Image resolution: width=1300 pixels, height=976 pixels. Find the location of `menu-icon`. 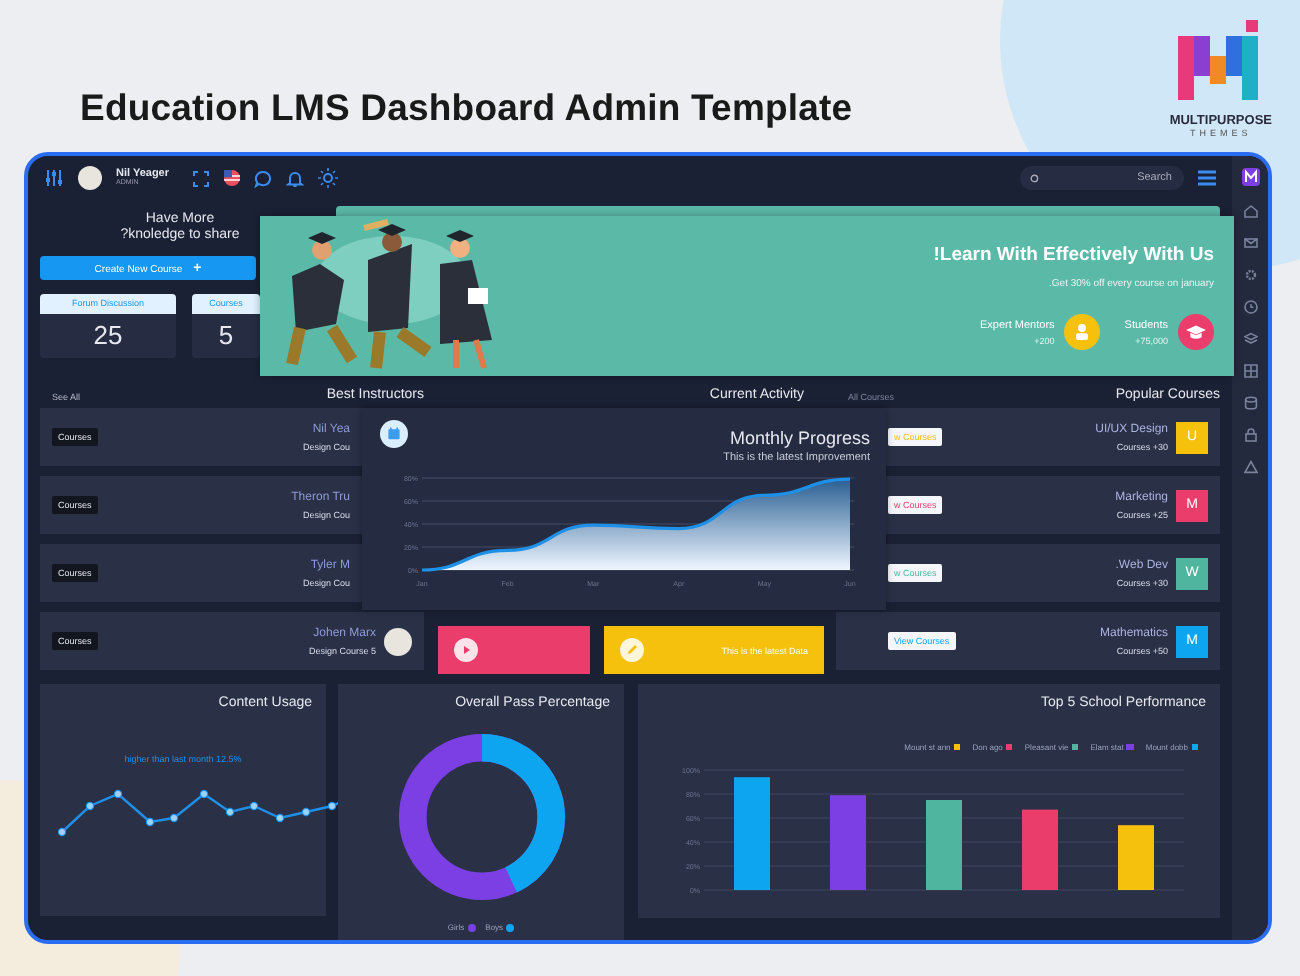

menu-icon is located at coordinates (1207, 178).